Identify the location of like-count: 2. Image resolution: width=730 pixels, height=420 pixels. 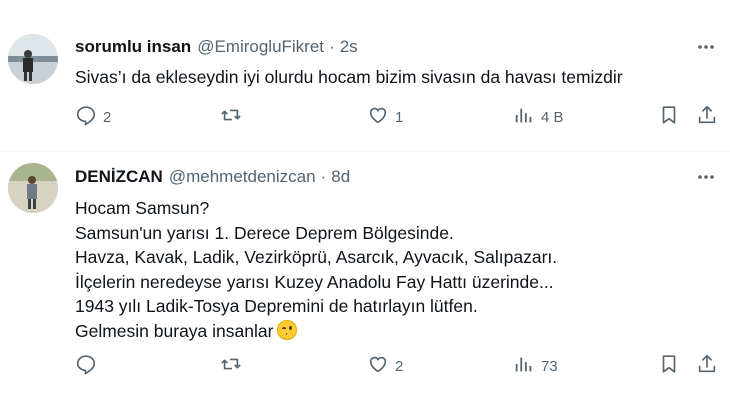
(399, 366).